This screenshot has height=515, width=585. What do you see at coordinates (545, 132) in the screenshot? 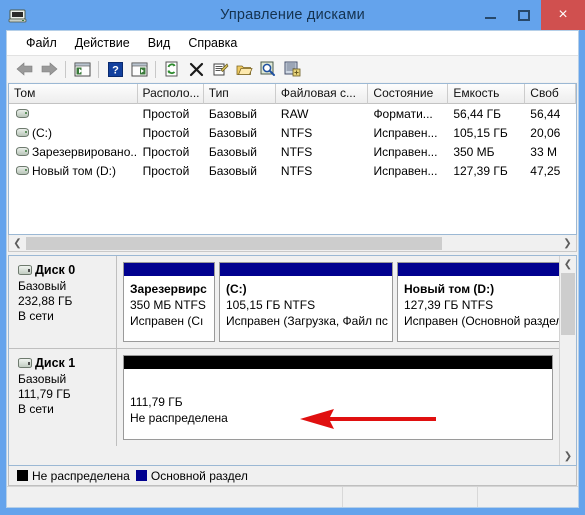
I see `volume-free-cell: 20,06` at bounding box center [545, 132].